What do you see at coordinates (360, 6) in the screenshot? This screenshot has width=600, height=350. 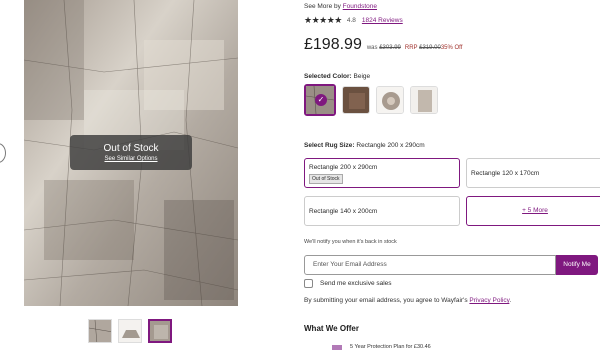 I see `brand-link: Foundstone` at bounding box center [360, 6].